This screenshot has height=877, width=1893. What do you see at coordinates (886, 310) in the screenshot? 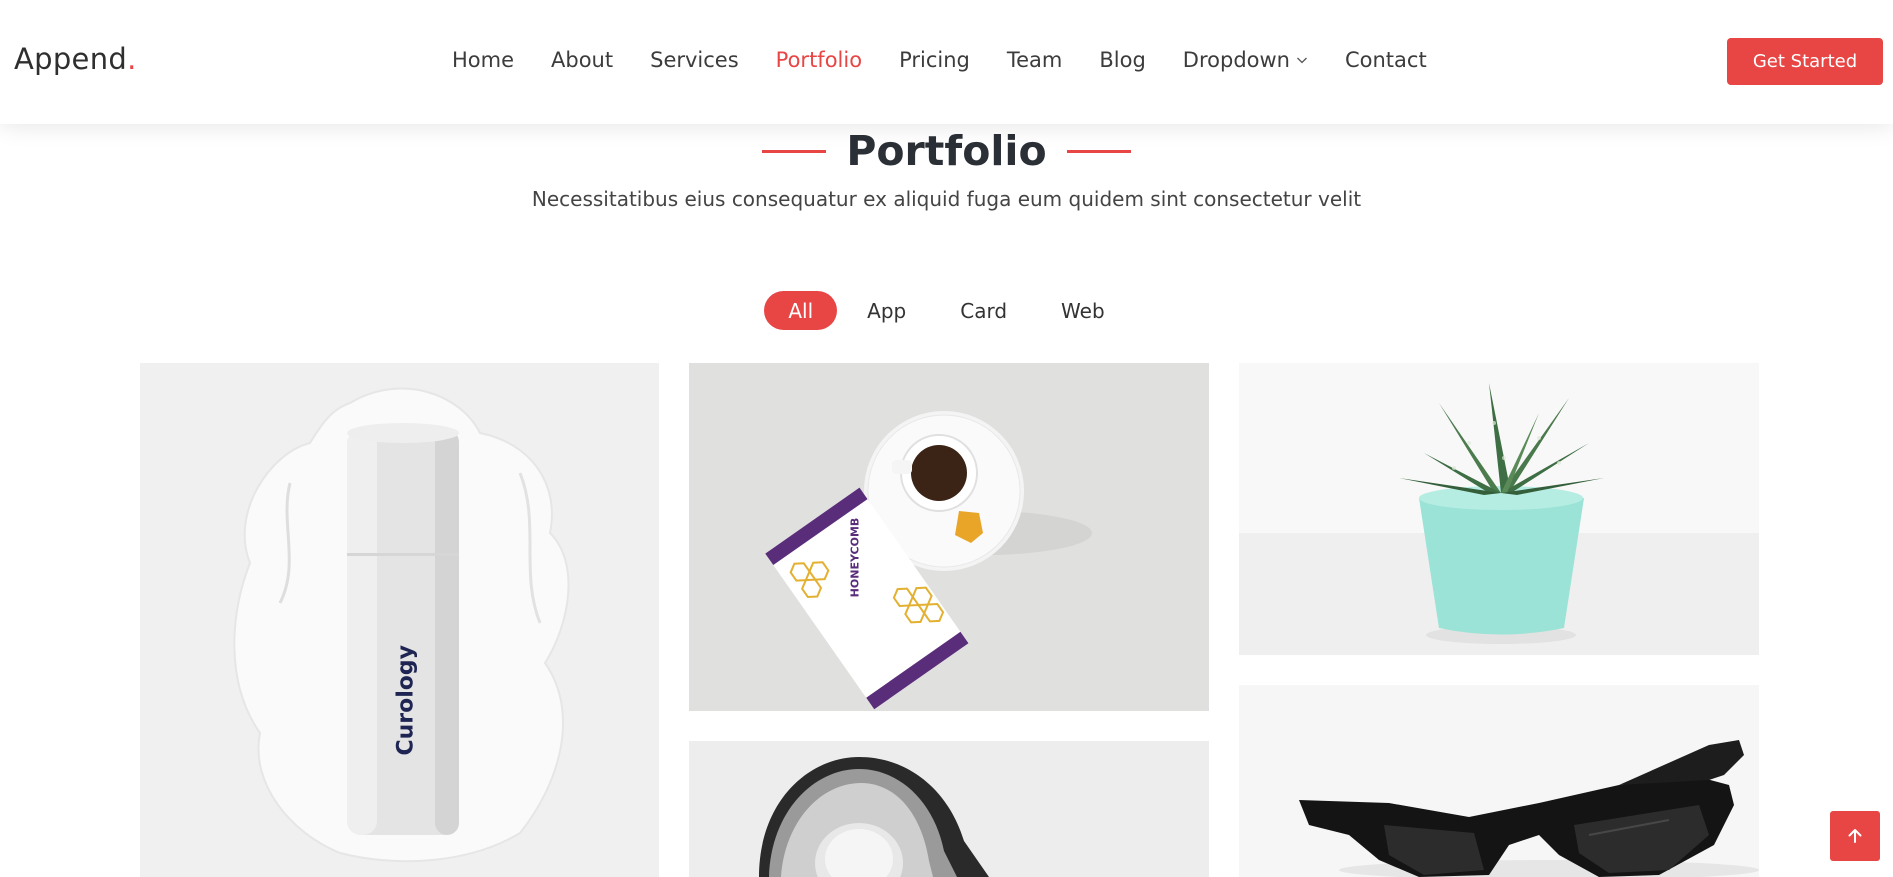
I see `filter-app: App` at bounding box center [886, 310].